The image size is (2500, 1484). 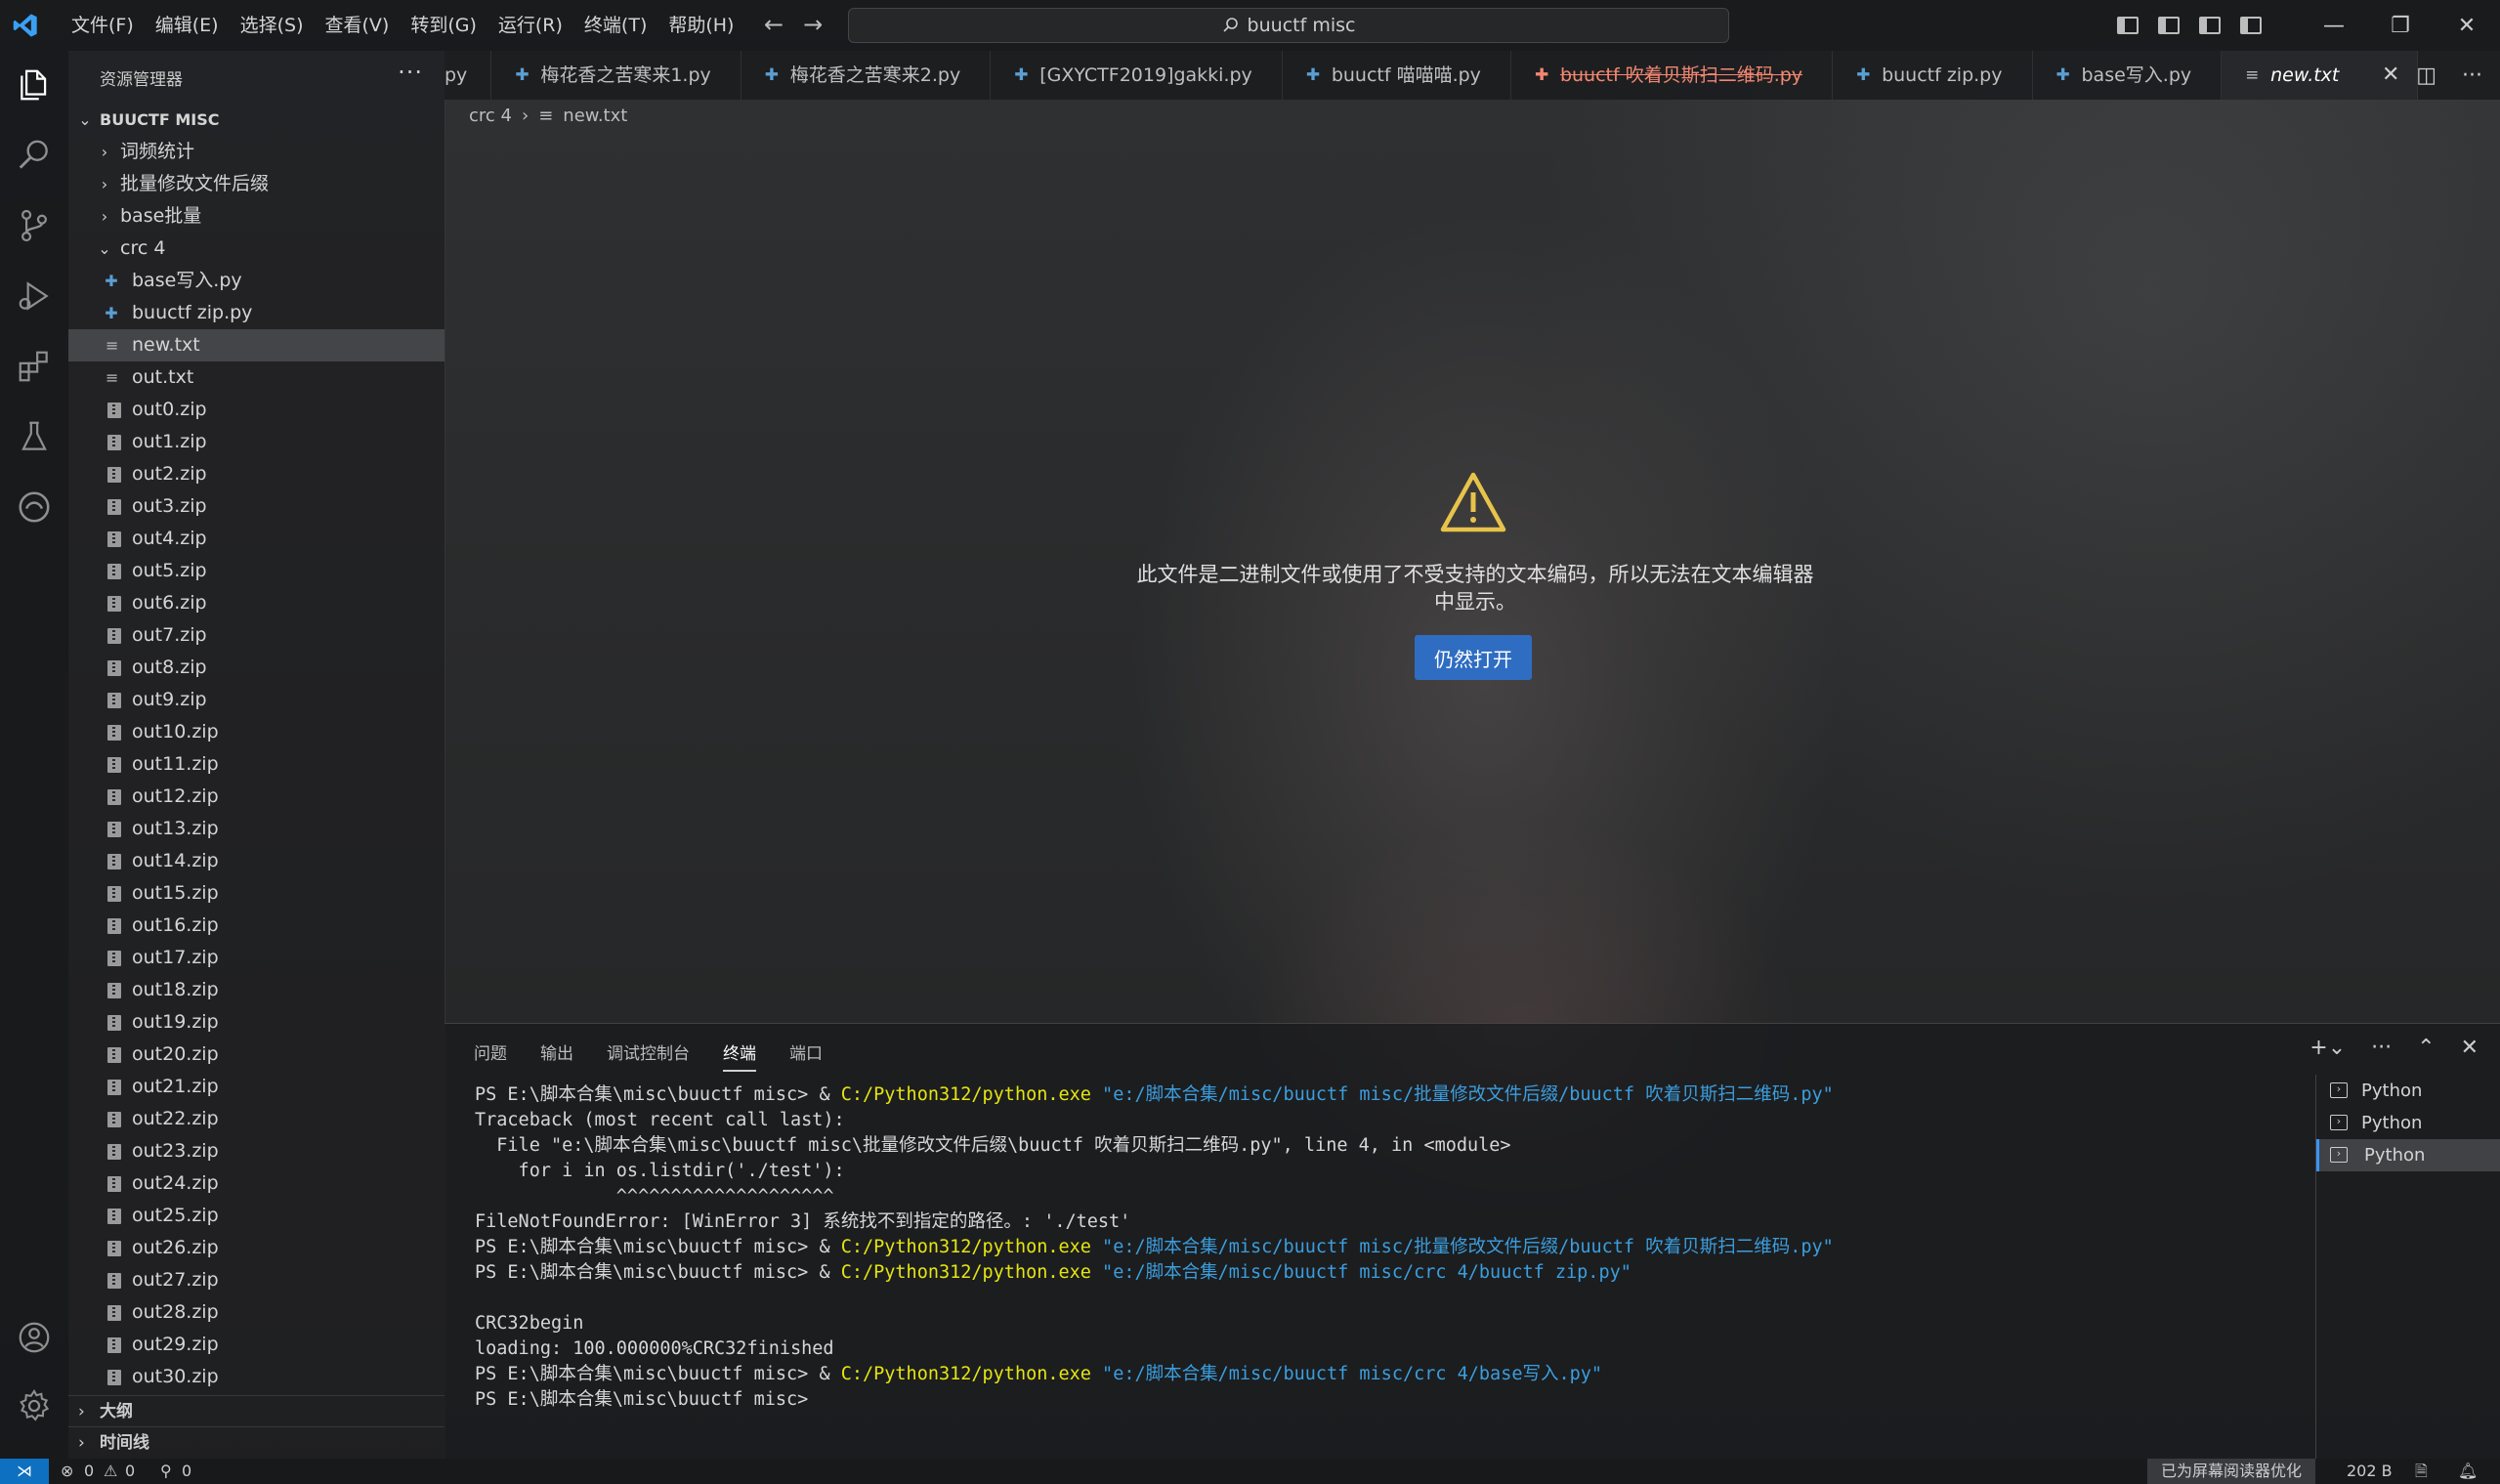 I want to click on timeline-section: › 时间线, so click(x=256, y=1442).